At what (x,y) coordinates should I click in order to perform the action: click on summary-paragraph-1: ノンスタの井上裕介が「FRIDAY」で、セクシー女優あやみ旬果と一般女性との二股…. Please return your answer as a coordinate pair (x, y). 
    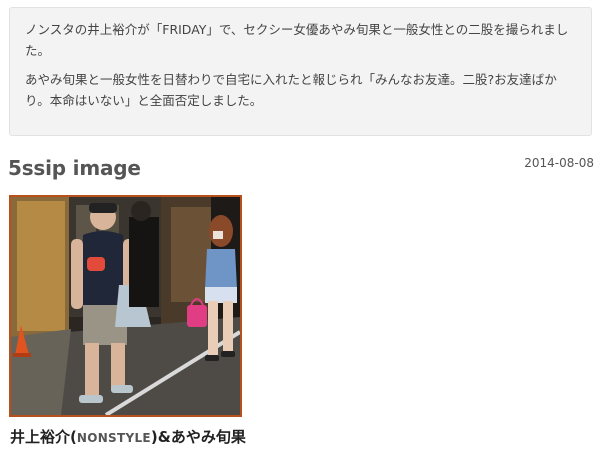
    Looking at the image, I should click on (297, 40).